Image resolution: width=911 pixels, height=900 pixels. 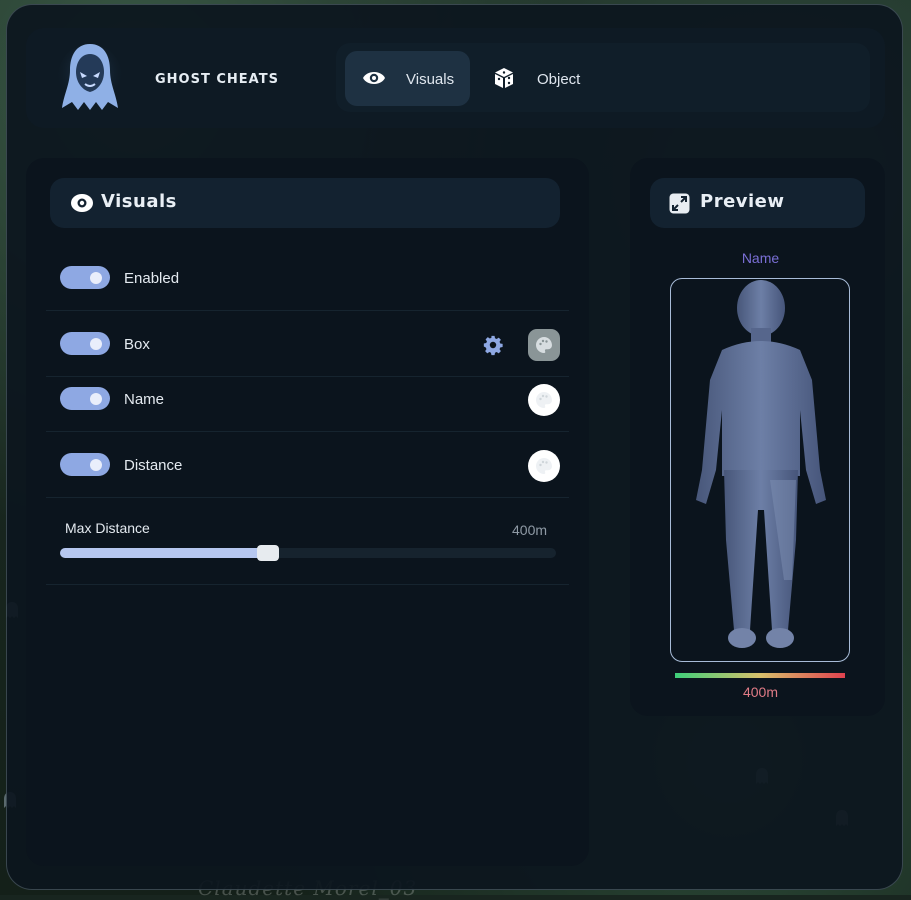 I want to click on preview-panel-title: Preview, so click(x=742, y=201).